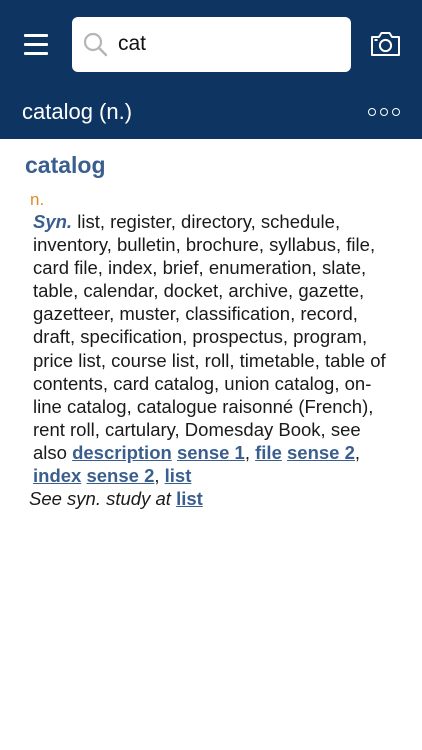  Describe the element at coordinates (37, 199) in the screenshot. I see `part-of-speech: n.` at that location.